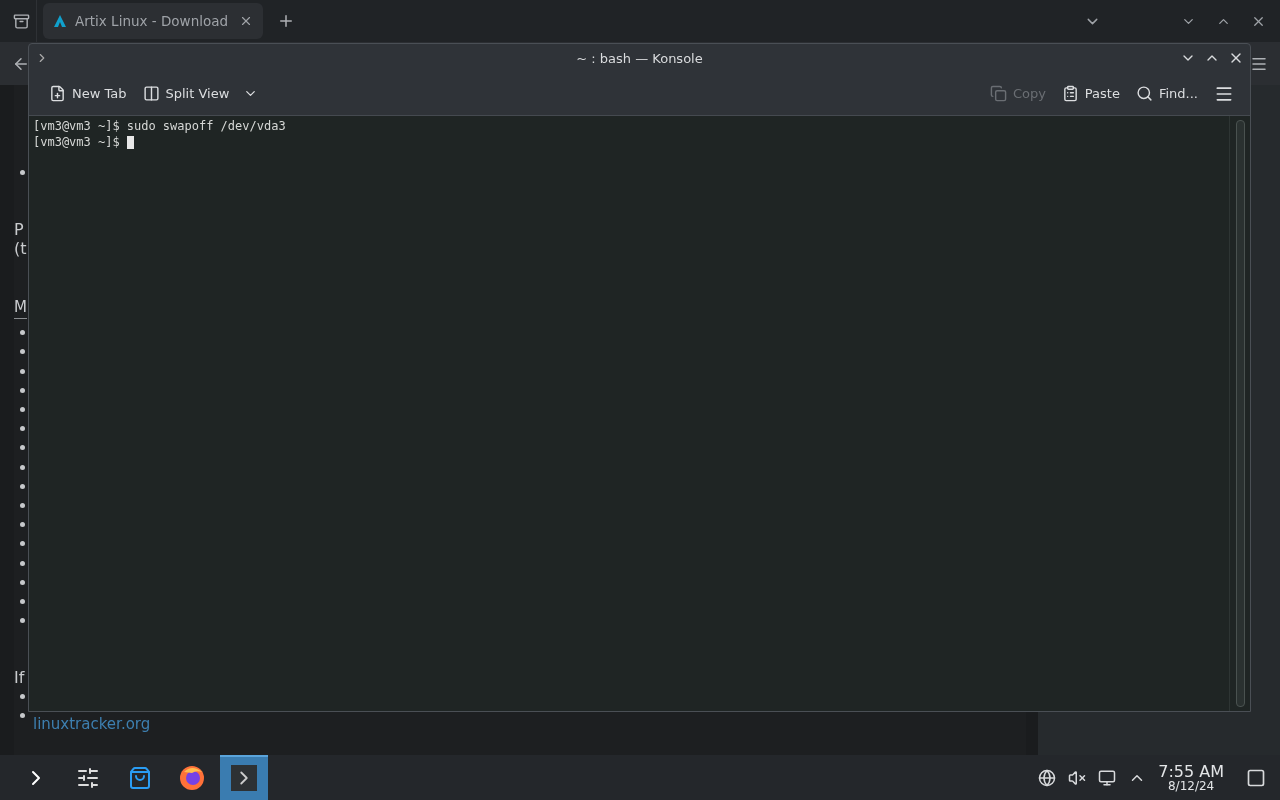 Image resolution: width=1280 pixels, height=800 pixels. What do you see at coordinates (1107, 777) in the screenshot?
I see `monitor-icon` at bounding box center [1107, 777].